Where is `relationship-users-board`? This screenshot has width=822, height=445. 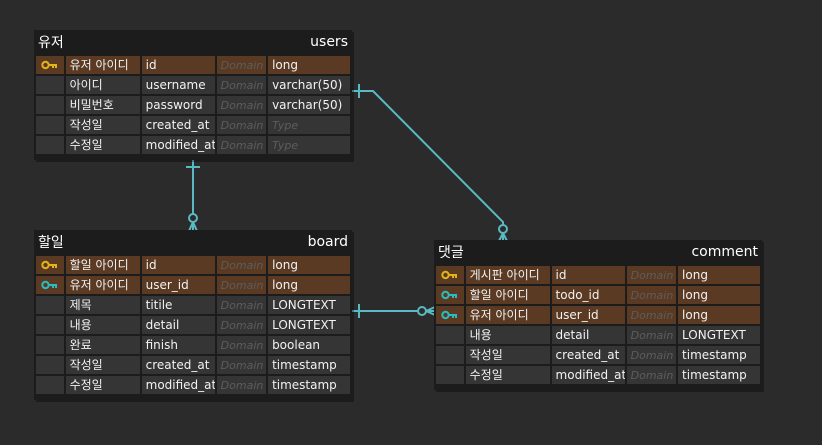 relationship-users-board is located at coordinates (193, 196).